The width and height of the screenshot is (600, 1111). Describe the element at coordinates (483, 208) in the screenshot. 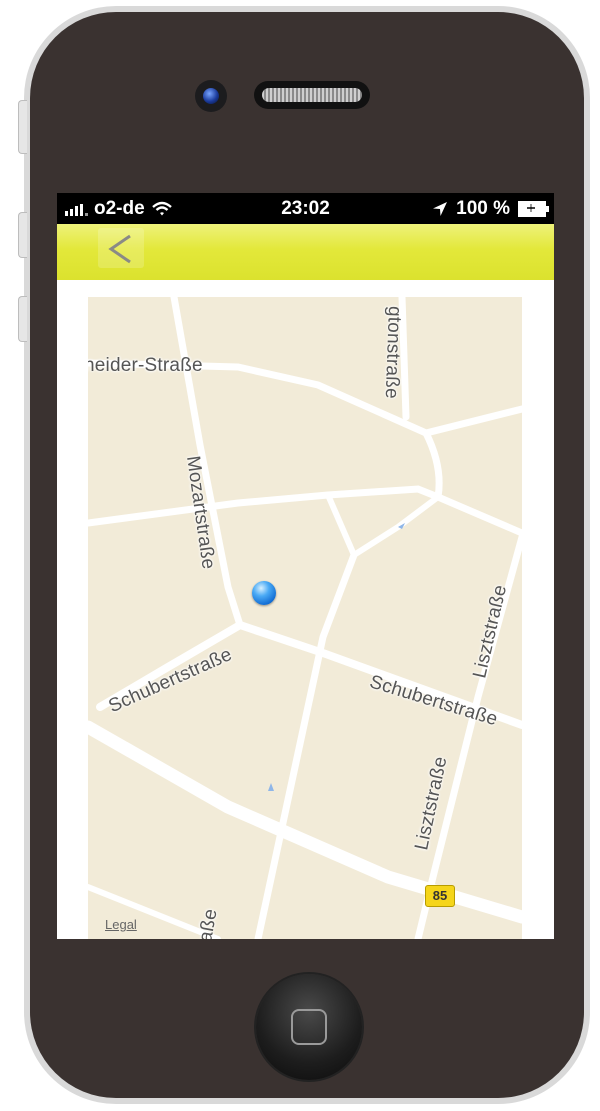

I see `battery-percent: 100 %` at that location.